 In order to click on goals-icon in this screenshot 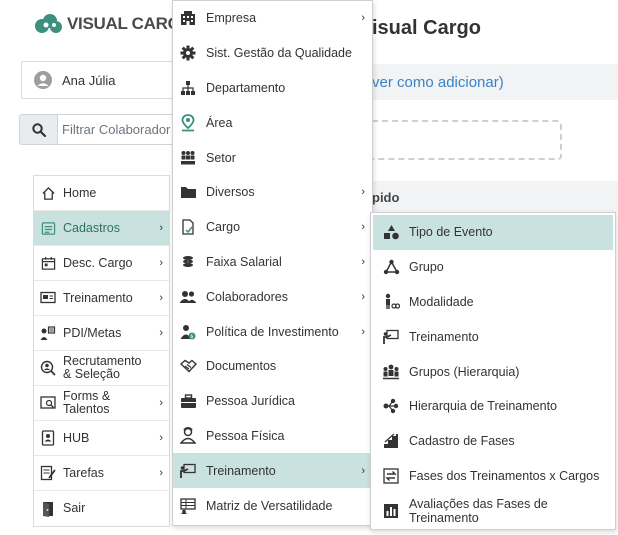, I will do `click(48, 333)`.